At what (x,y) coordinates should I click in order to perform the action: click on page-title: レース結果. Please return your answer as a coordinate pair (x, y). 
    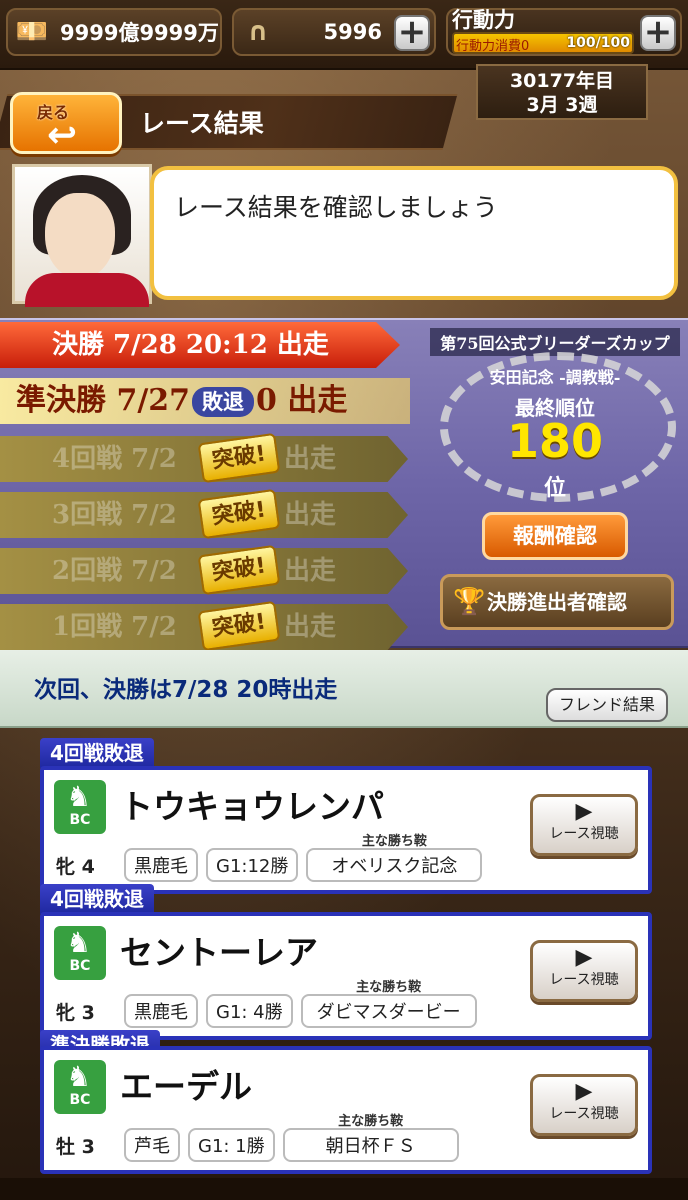
    Looking at the image, I should click on (202, 123).